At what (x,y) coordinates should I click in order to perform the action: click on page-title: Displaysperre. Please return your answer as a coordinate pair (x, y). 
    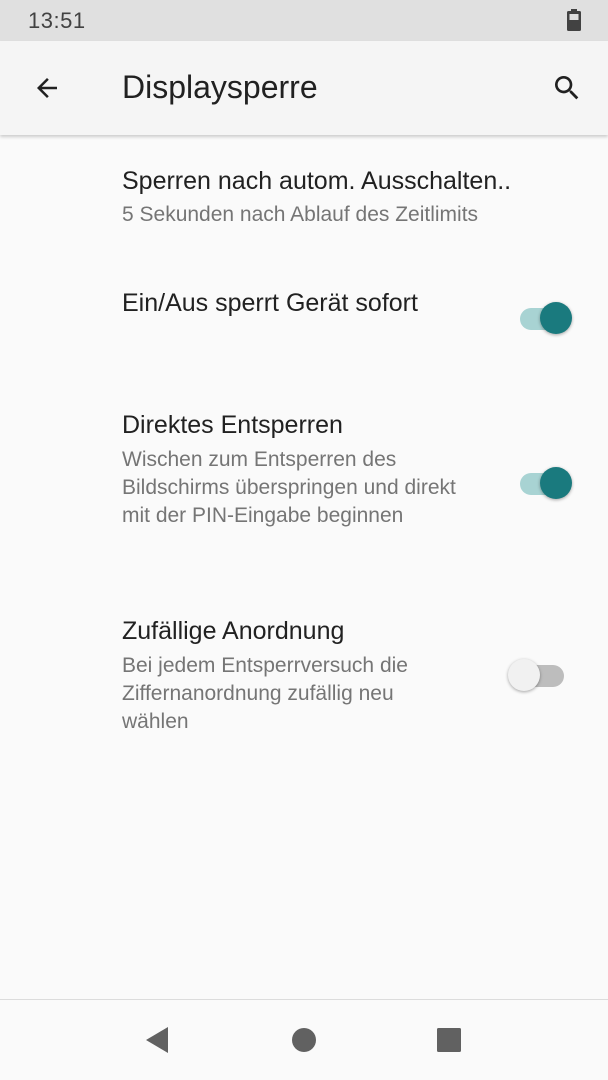
    Looking at the image, I should click on (220, 87).